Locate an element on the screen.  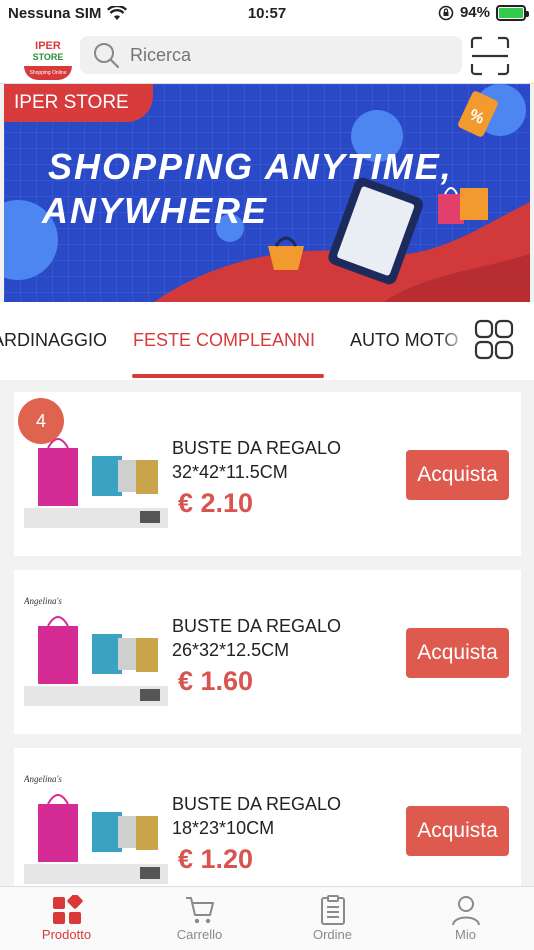
status-bar: Nessuna SIM 10:57 94% is located at coordinates (267, 14).